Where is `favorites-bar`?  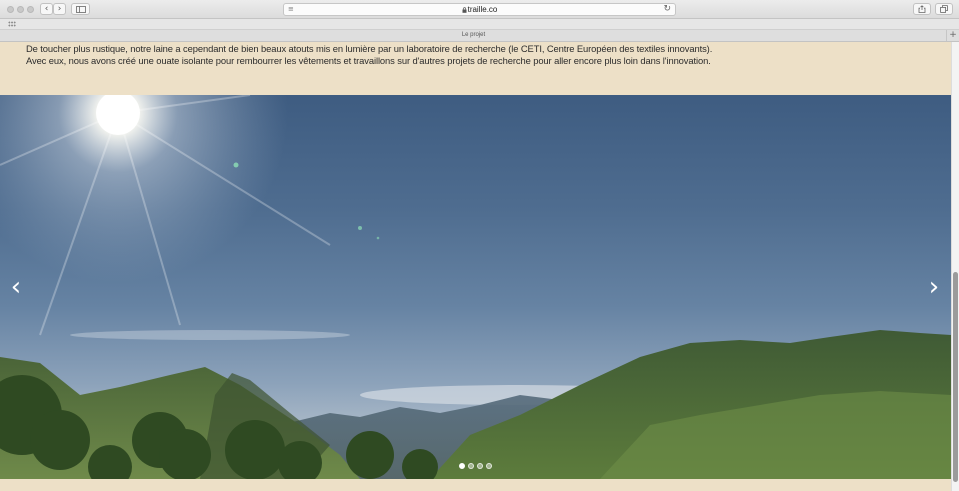
favorites-bar is located at coordinates (479, 24).